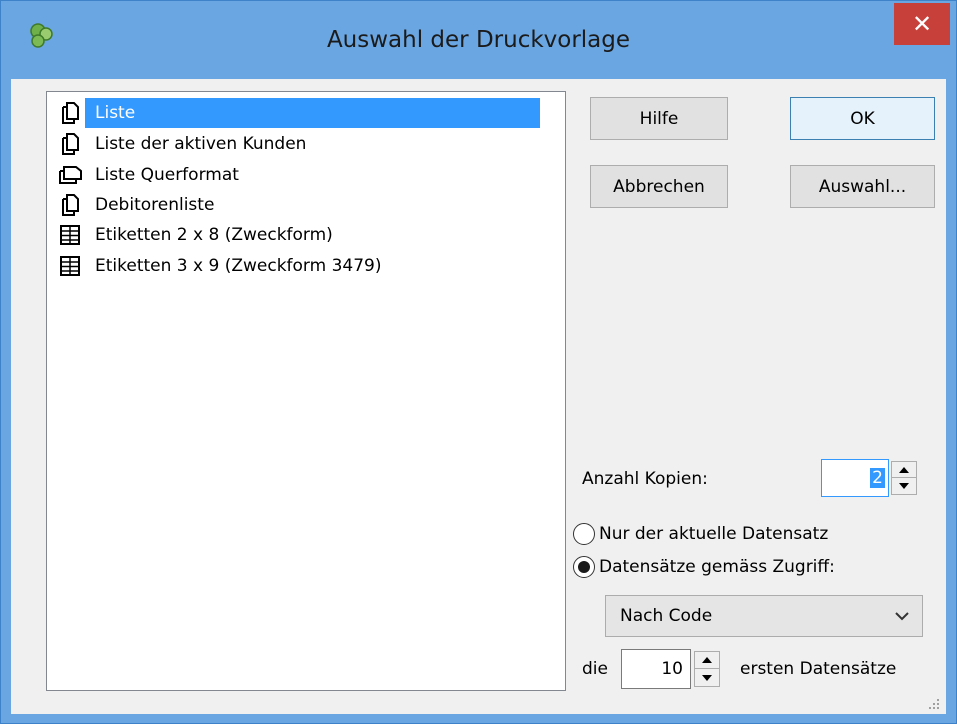  Describe the element at coordinates (238, 266) in the screenshot. I see `list-item-label: Etiketten 3 x 9 (Zweckform 3479)` at that location.